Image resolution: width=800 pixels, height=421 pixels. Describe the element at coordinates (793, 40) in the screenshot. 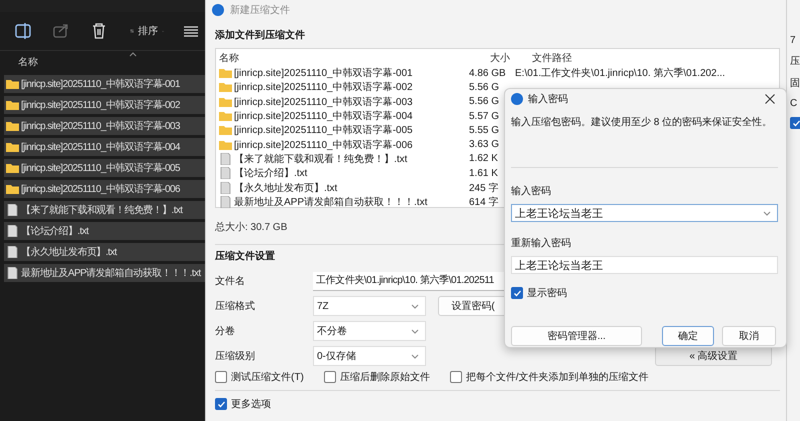

I see `label-text: 7` at that location.